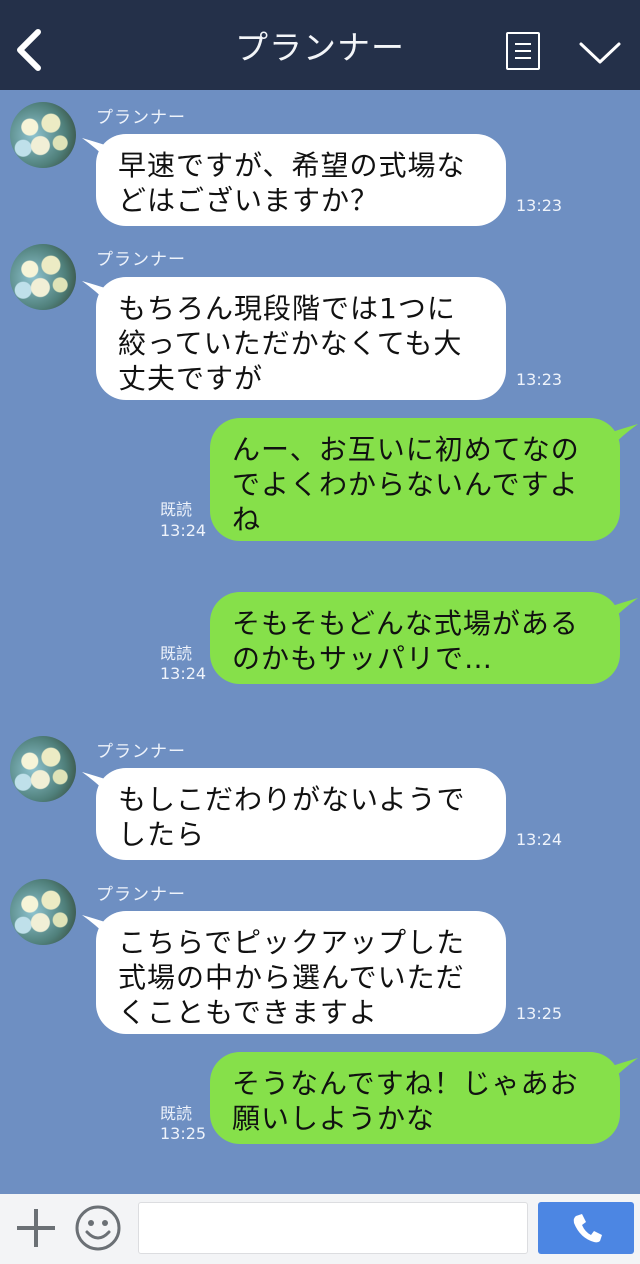 This screenshot has height=1264, width=640. I want to click on plus-icon, so click(36, 1228).